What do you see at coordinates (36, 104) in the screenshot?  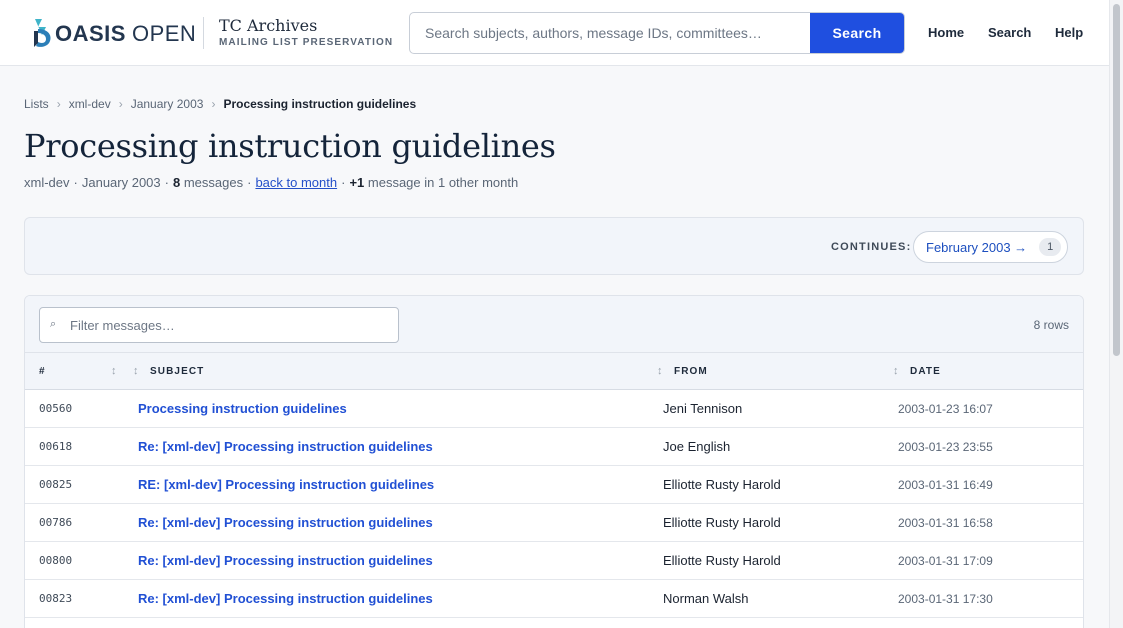 I see `breadcrumb-lists: Lists` at bounding box center [36, 104].